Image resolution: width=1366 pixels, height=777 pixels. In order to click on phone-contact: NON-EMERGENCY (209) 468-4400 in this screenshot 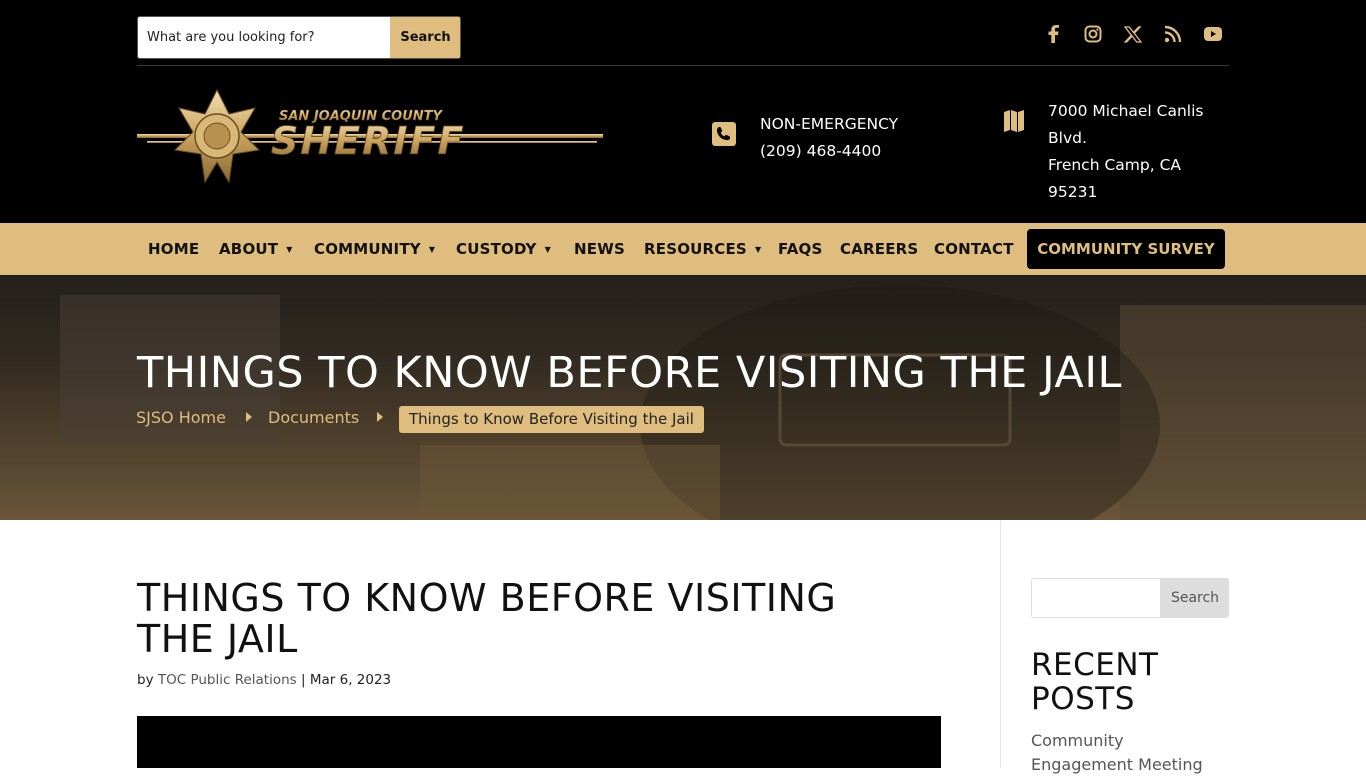, I will do `click(829, 138)`.